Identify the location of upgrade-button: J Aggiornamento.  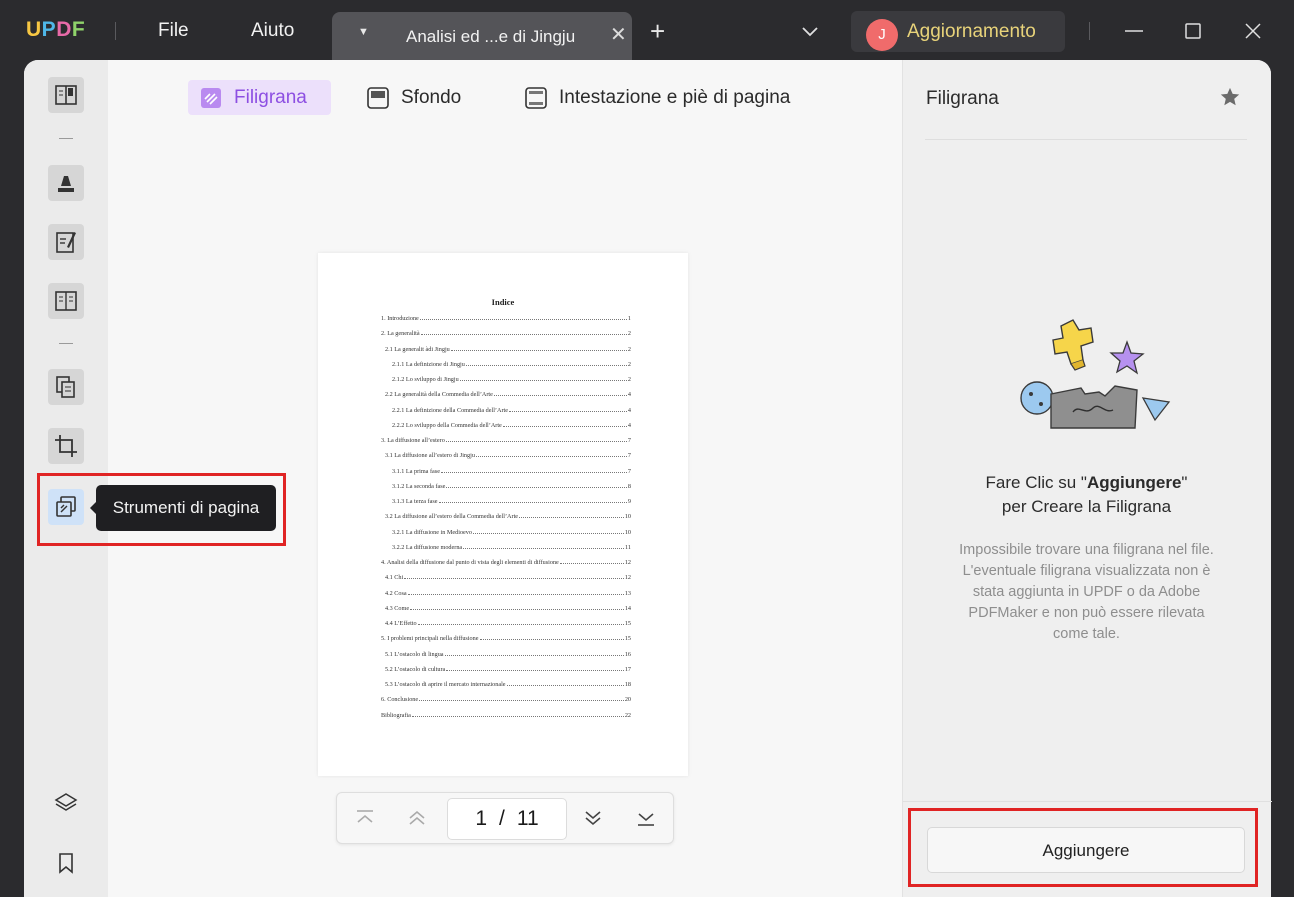
(958, 31).